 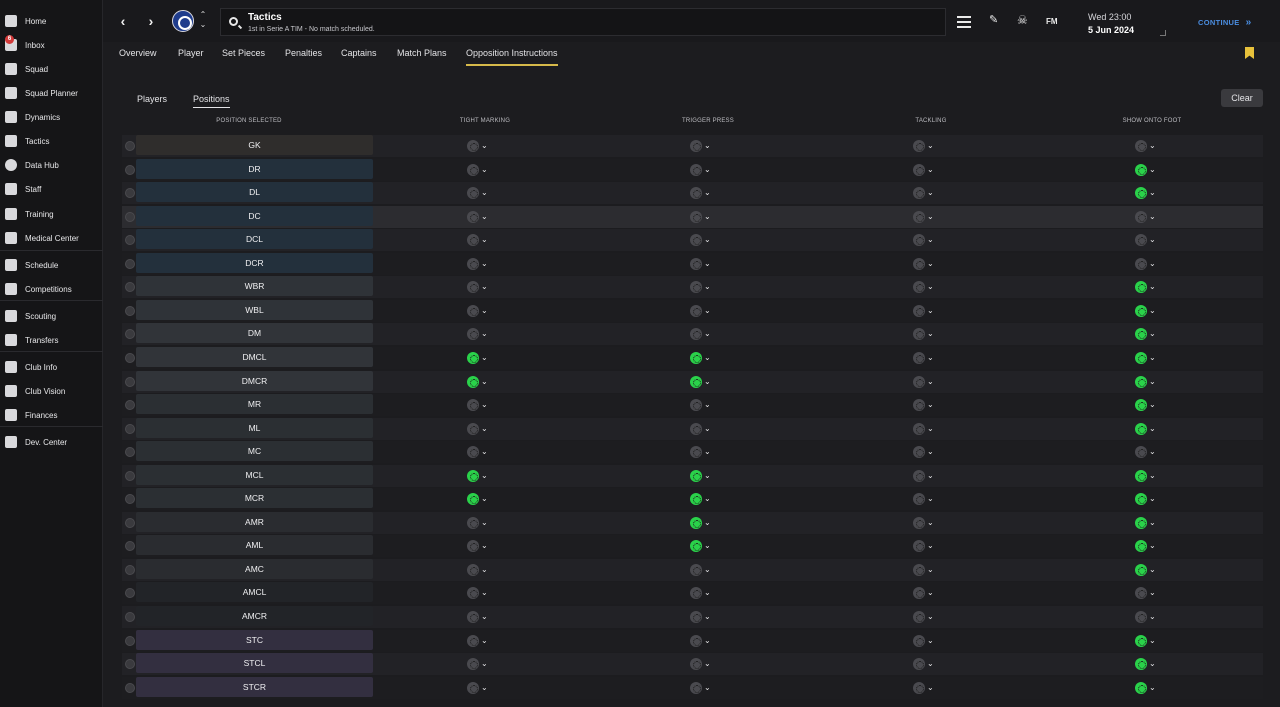 I want to click on position-label: GK, so click(x=254, y=145).